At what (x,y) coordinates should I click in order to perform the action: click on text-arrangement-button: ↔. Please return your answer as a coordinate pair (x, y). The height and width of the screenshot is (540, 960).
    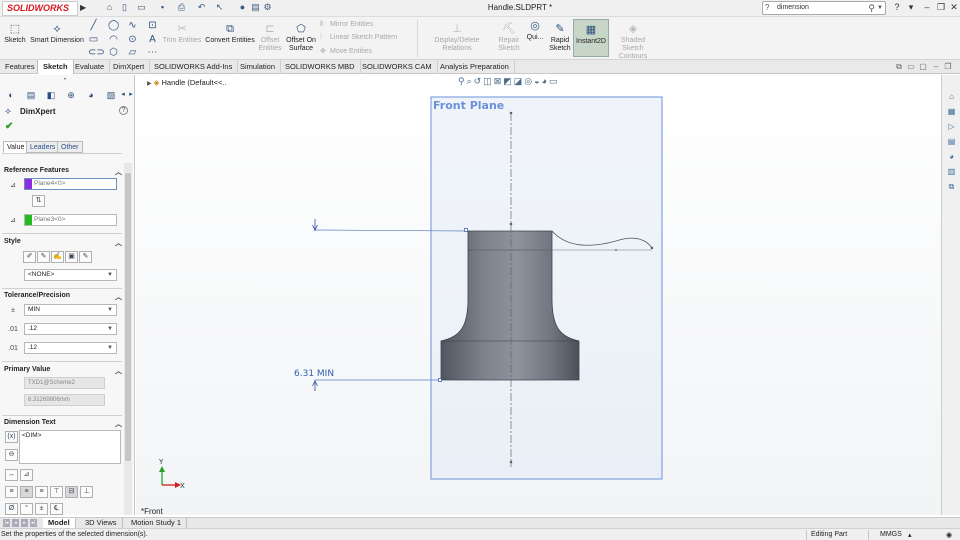
    Looking at the image, I should click on (11, 475).